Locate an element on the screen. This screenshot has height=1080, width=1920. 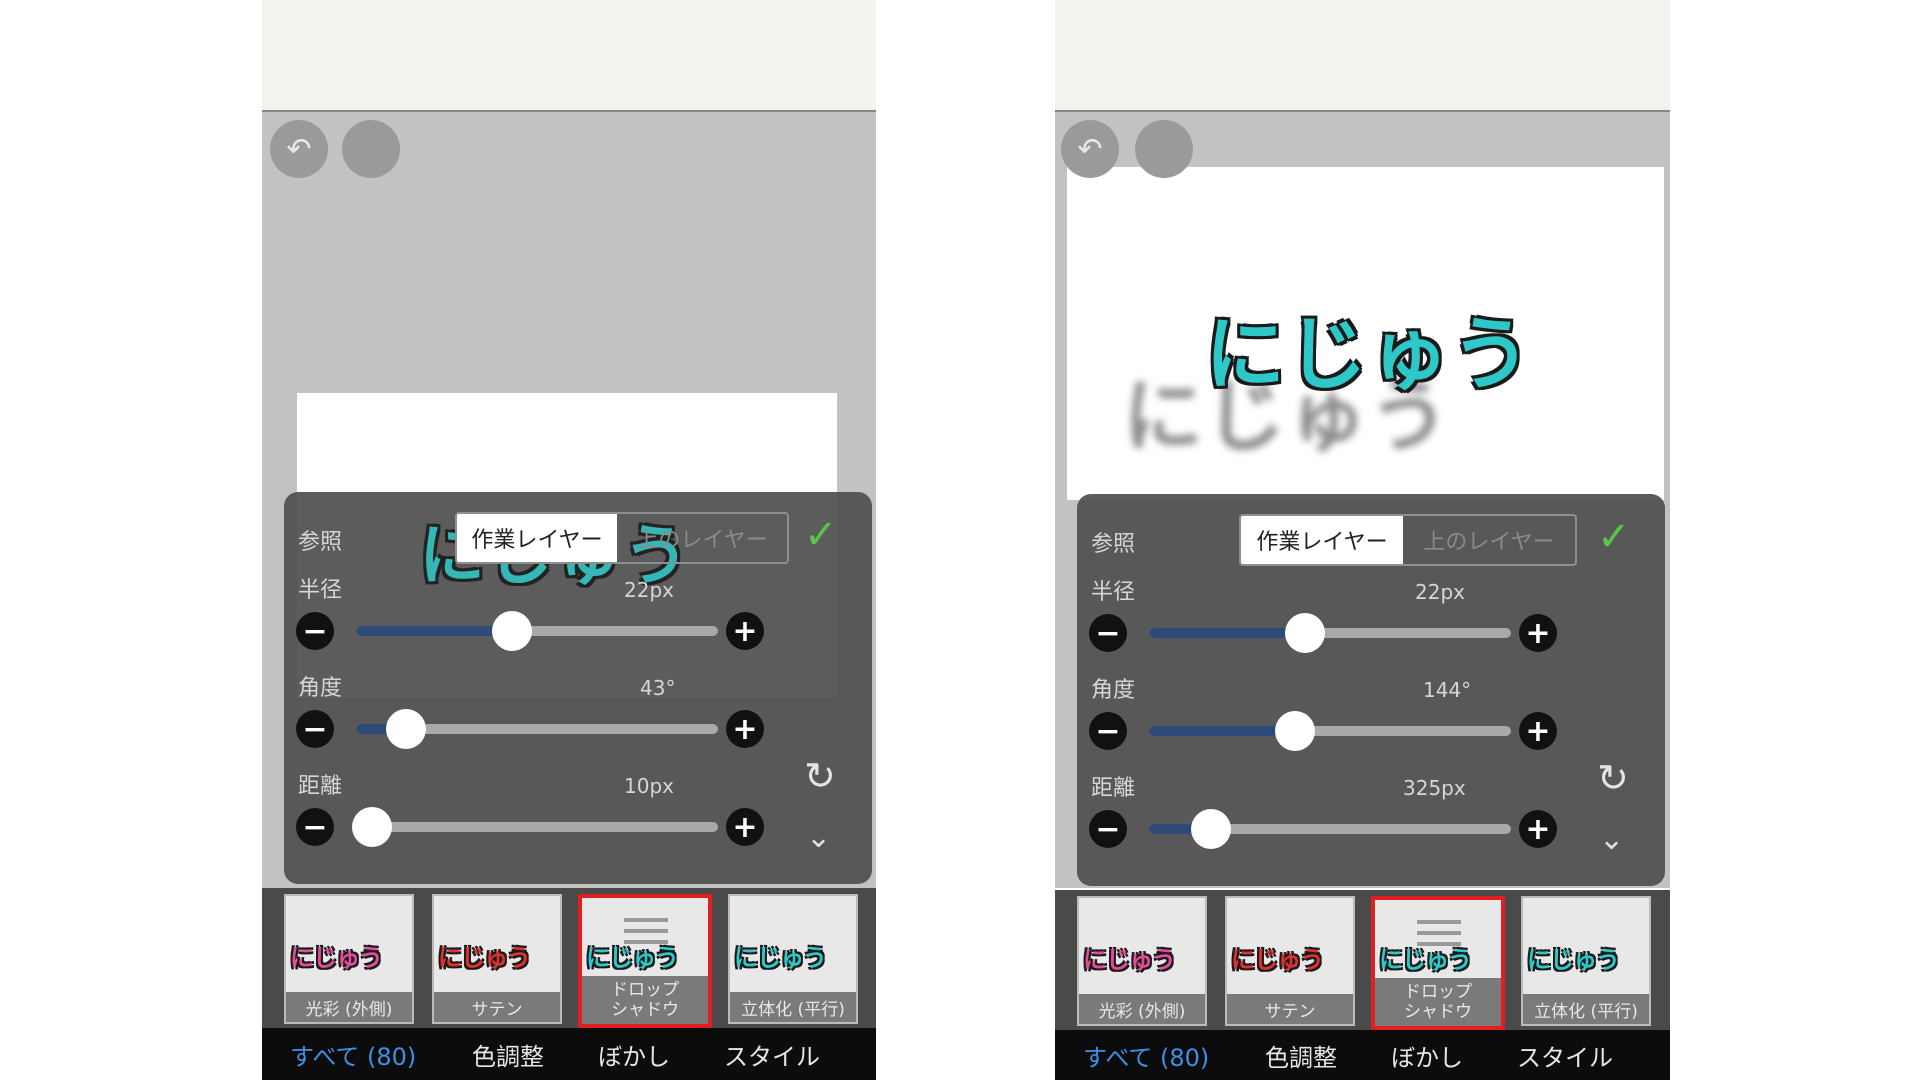
reference-label: 参照 is located at coordinates (1113, 544).